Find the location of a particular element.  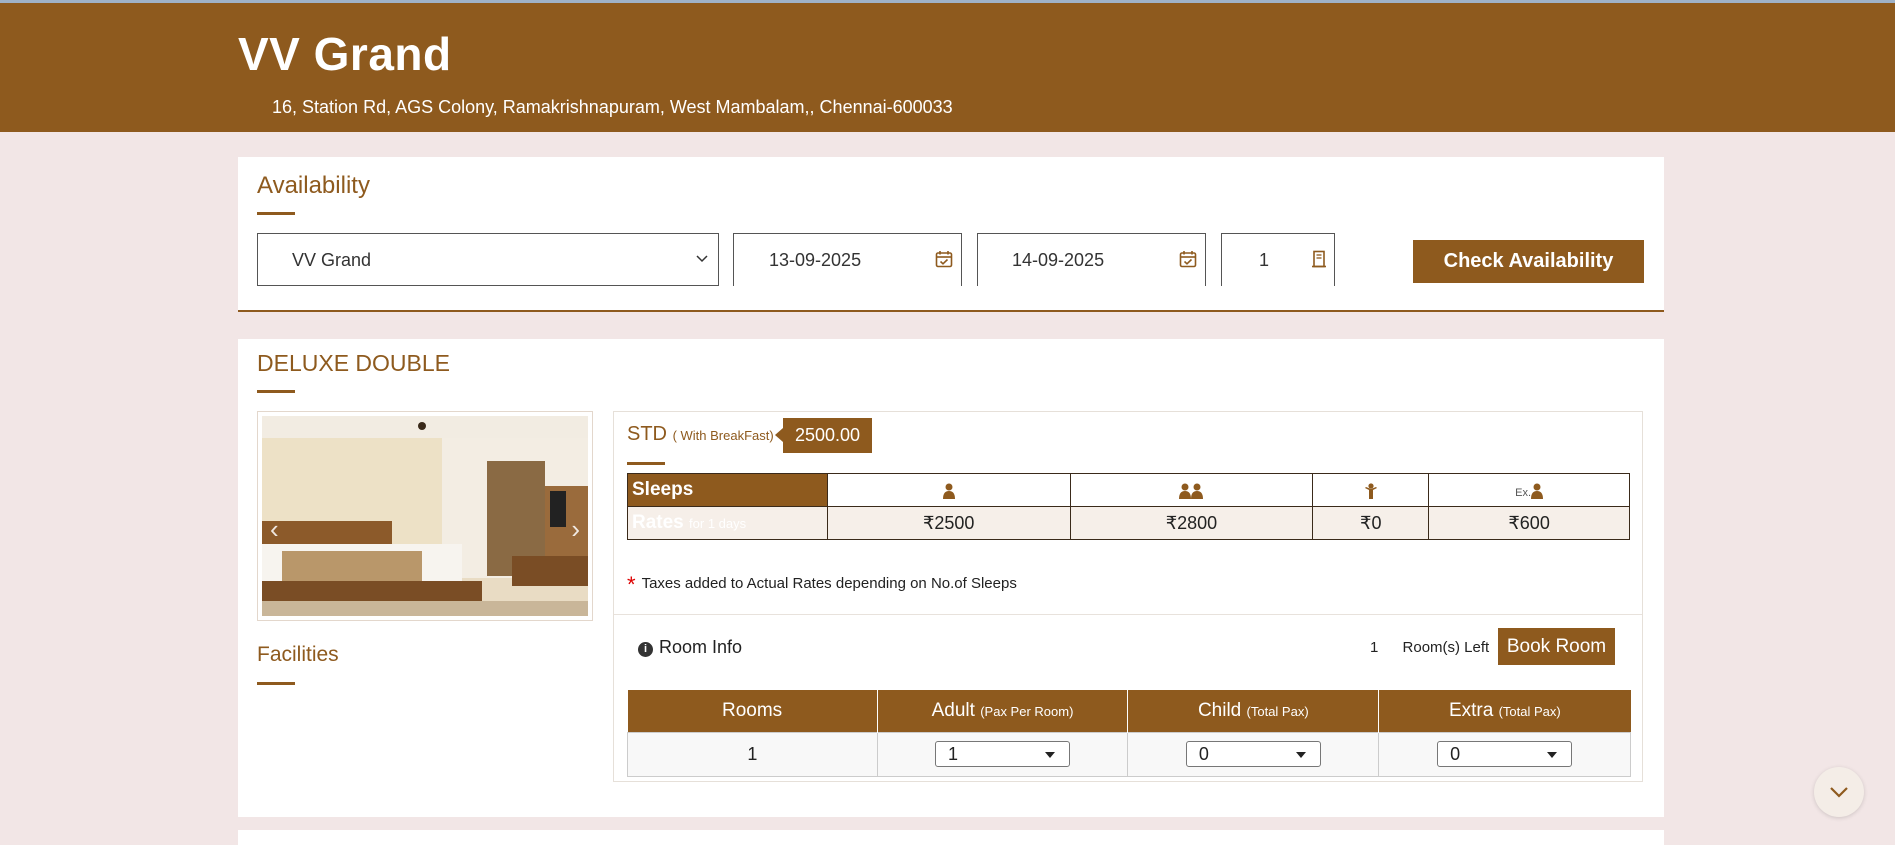

checkin-date-value: 13-09-2025 is located at coordinates (815, 260).